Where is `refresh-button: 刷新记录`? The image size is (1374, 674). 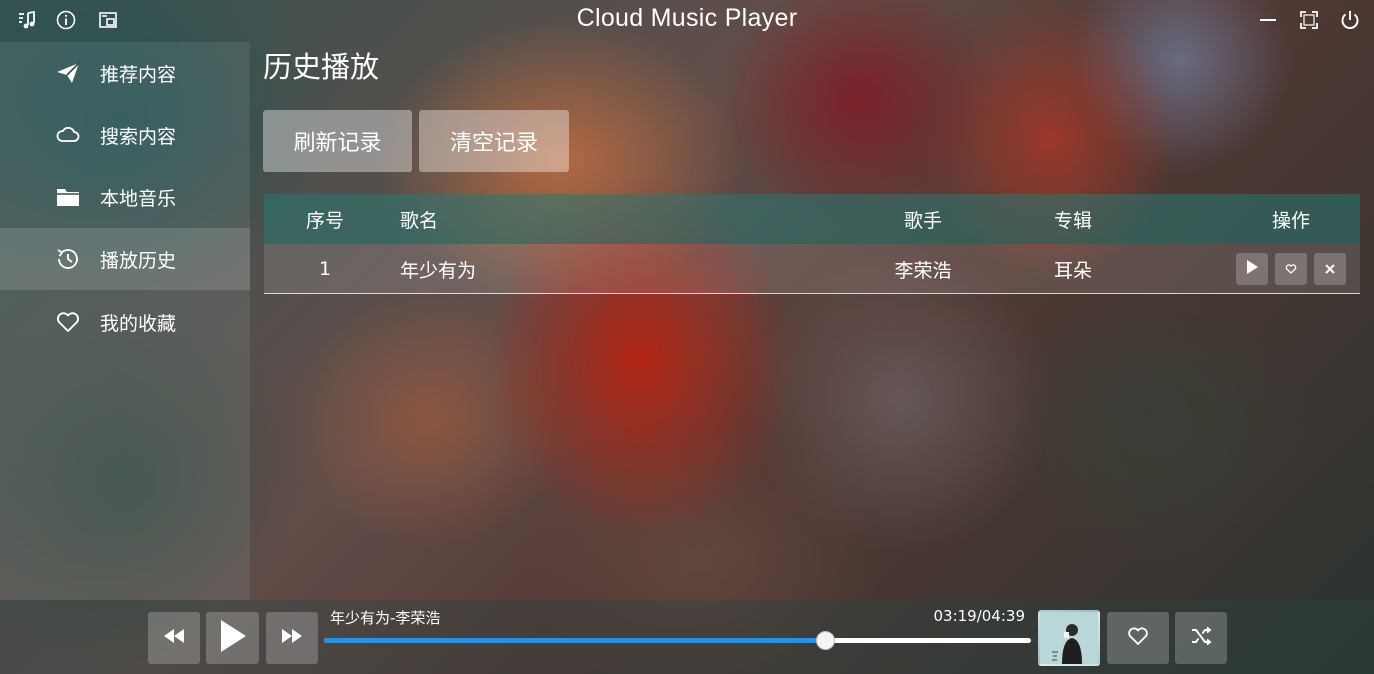 refresh-button: 刷新记录 is located at coordinates (337, 141).